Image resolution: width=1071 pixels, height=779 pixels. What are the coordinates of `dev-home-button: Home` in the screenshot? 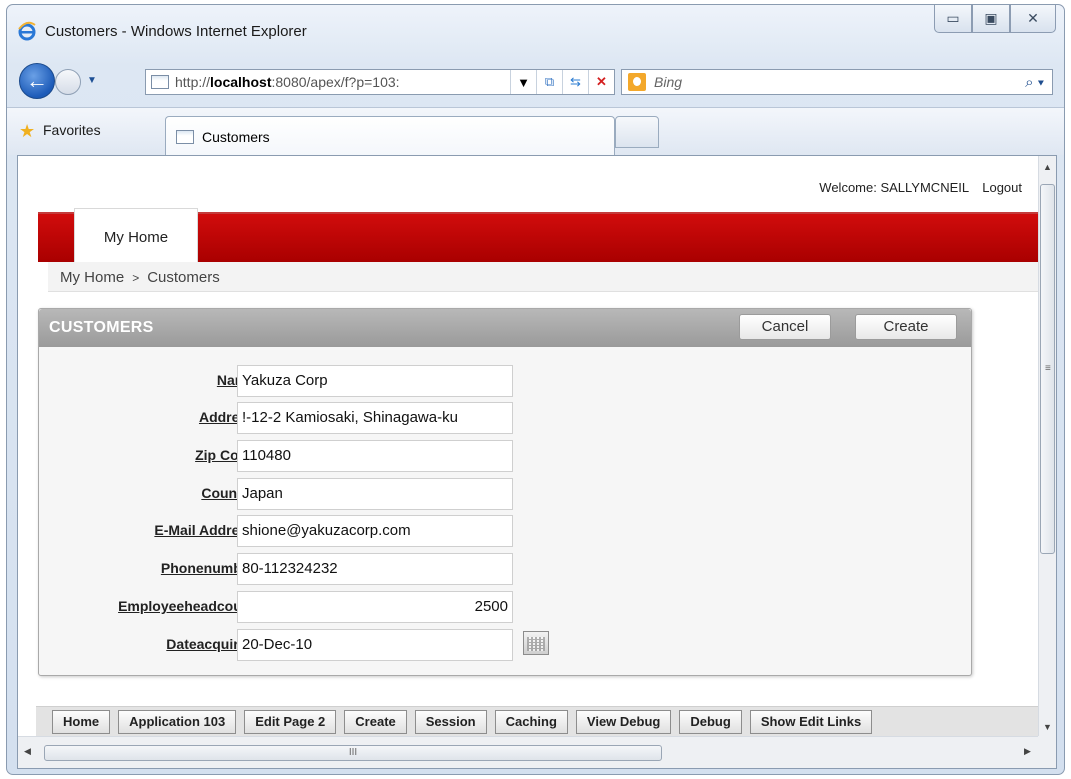 It's located at (81, 722).